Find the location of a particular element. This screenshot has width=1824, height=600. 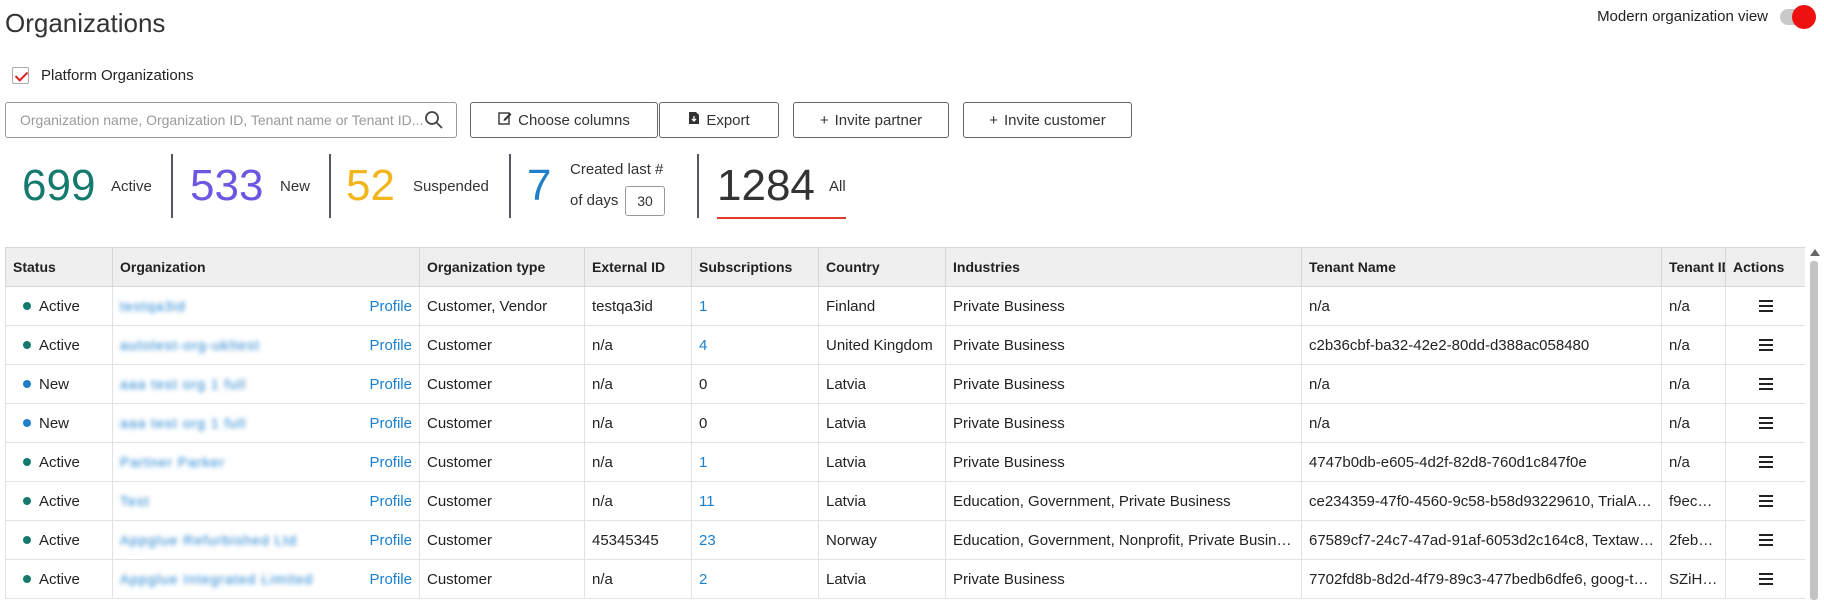

active-label: Active is located at coordinates (131, 186).